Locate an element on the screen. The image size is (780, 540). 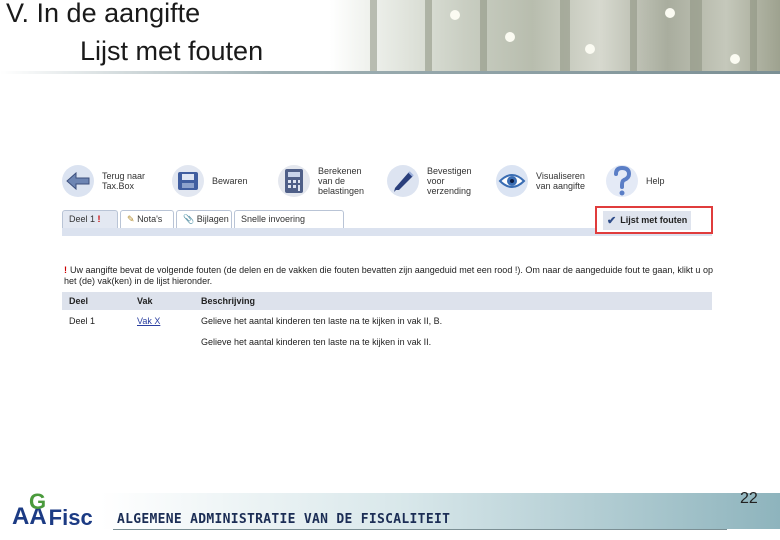
tab-lijst-met-fouten-label: Lijst met fouten is located at coordinates (654, 220).